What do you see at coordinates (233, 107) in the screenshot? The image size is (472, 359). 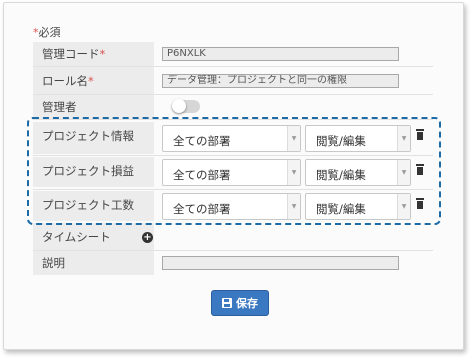 I see `admin-row: 管理者` at bounding box center [233, 107].